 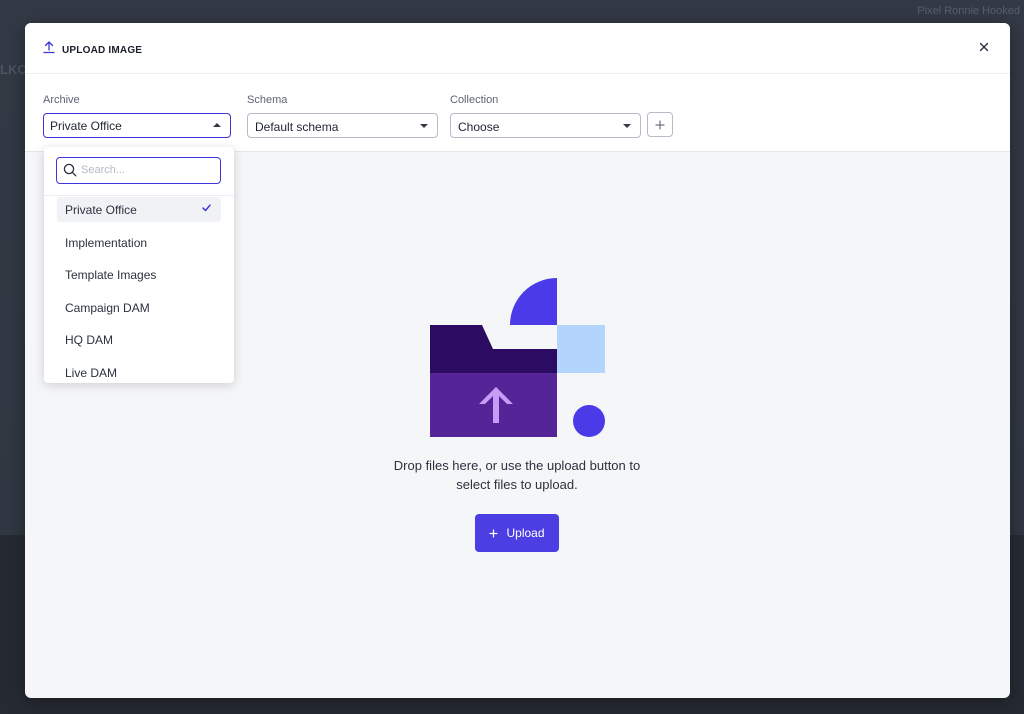 What do you see at coordinates (106, 242) in the screenshot?
I see `dropdown-item-label: Implementation` at bounding box center [106, 242].